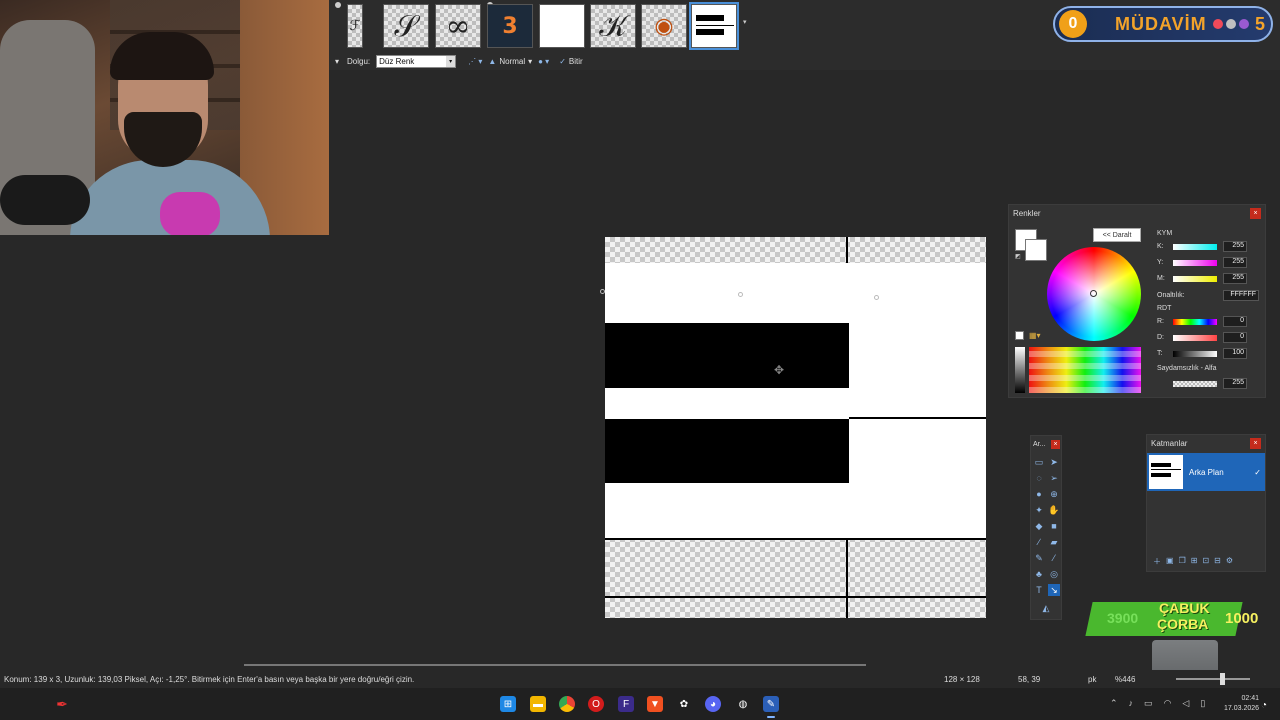 The width and height of the screenshot is (1280, 720). What do you see at coordinates (355, 26) in the screenshot?
I see `image-tab-1: ℱ` at bounding box center [355, 26].